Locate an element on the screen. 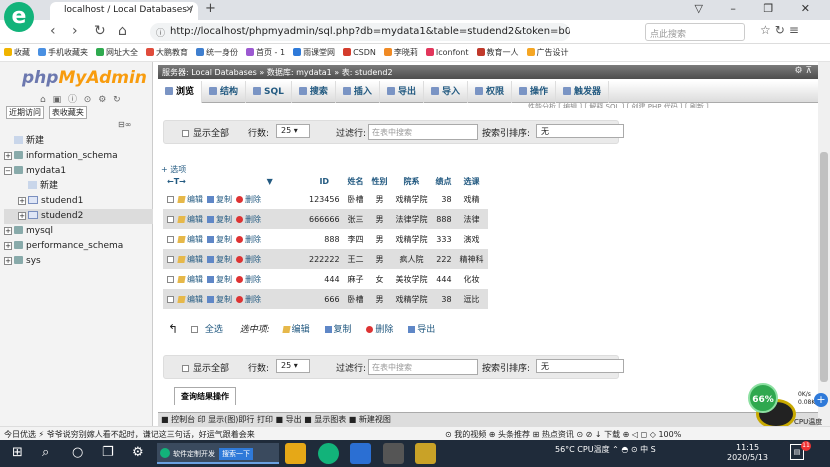 Image resolution: width=830 pixels, height=467 pixels. column-header: 绩点 is located at coordinates (444, 181).